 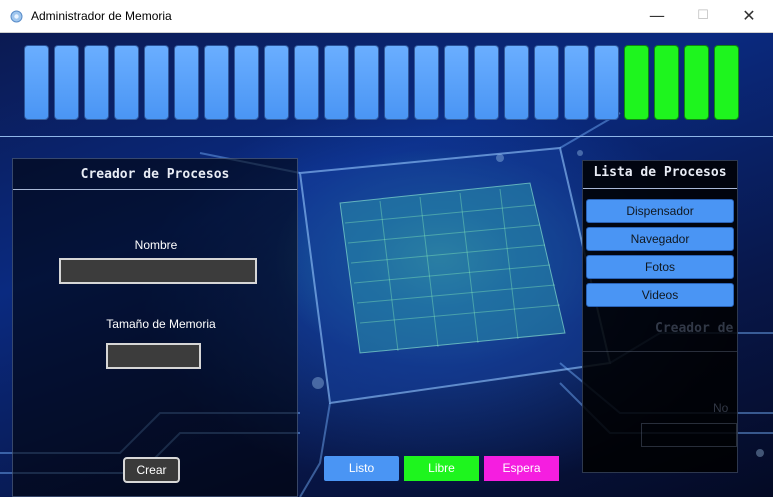 What do you see at coordinates (101, 16) in the screenshot?
I see `window-title: Administrador de Memoria` at bounding box center [101, 16].